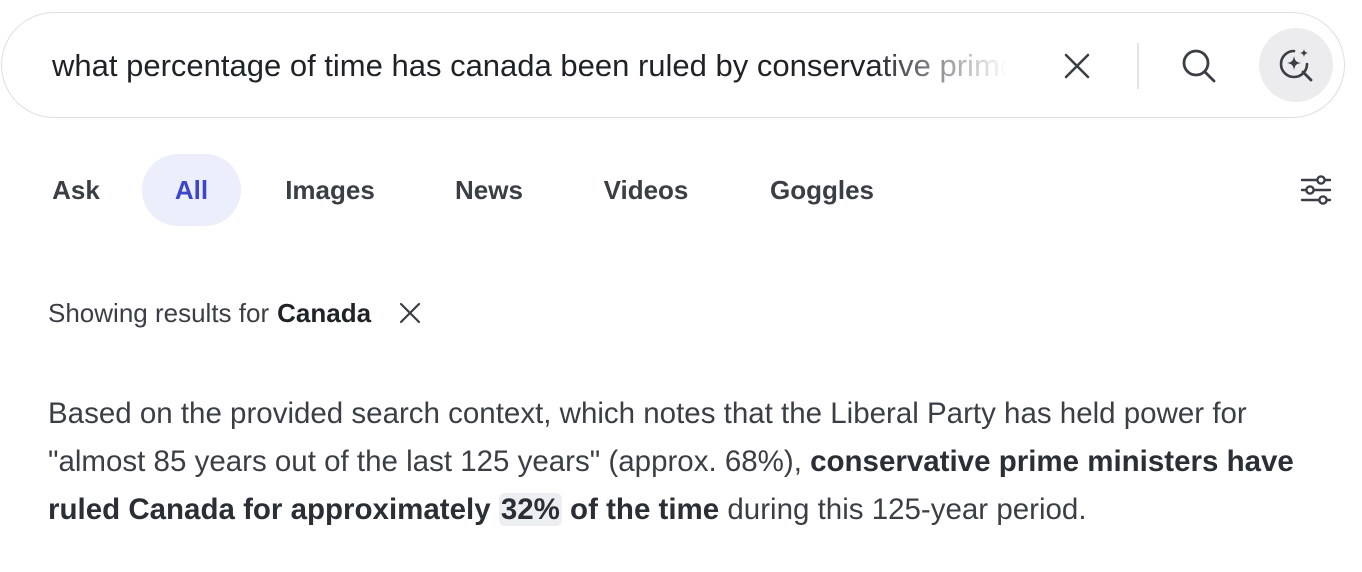 The width and height of the screenshot is (1362, 572). I want to click on tab-images: Images, so click(330, 190).